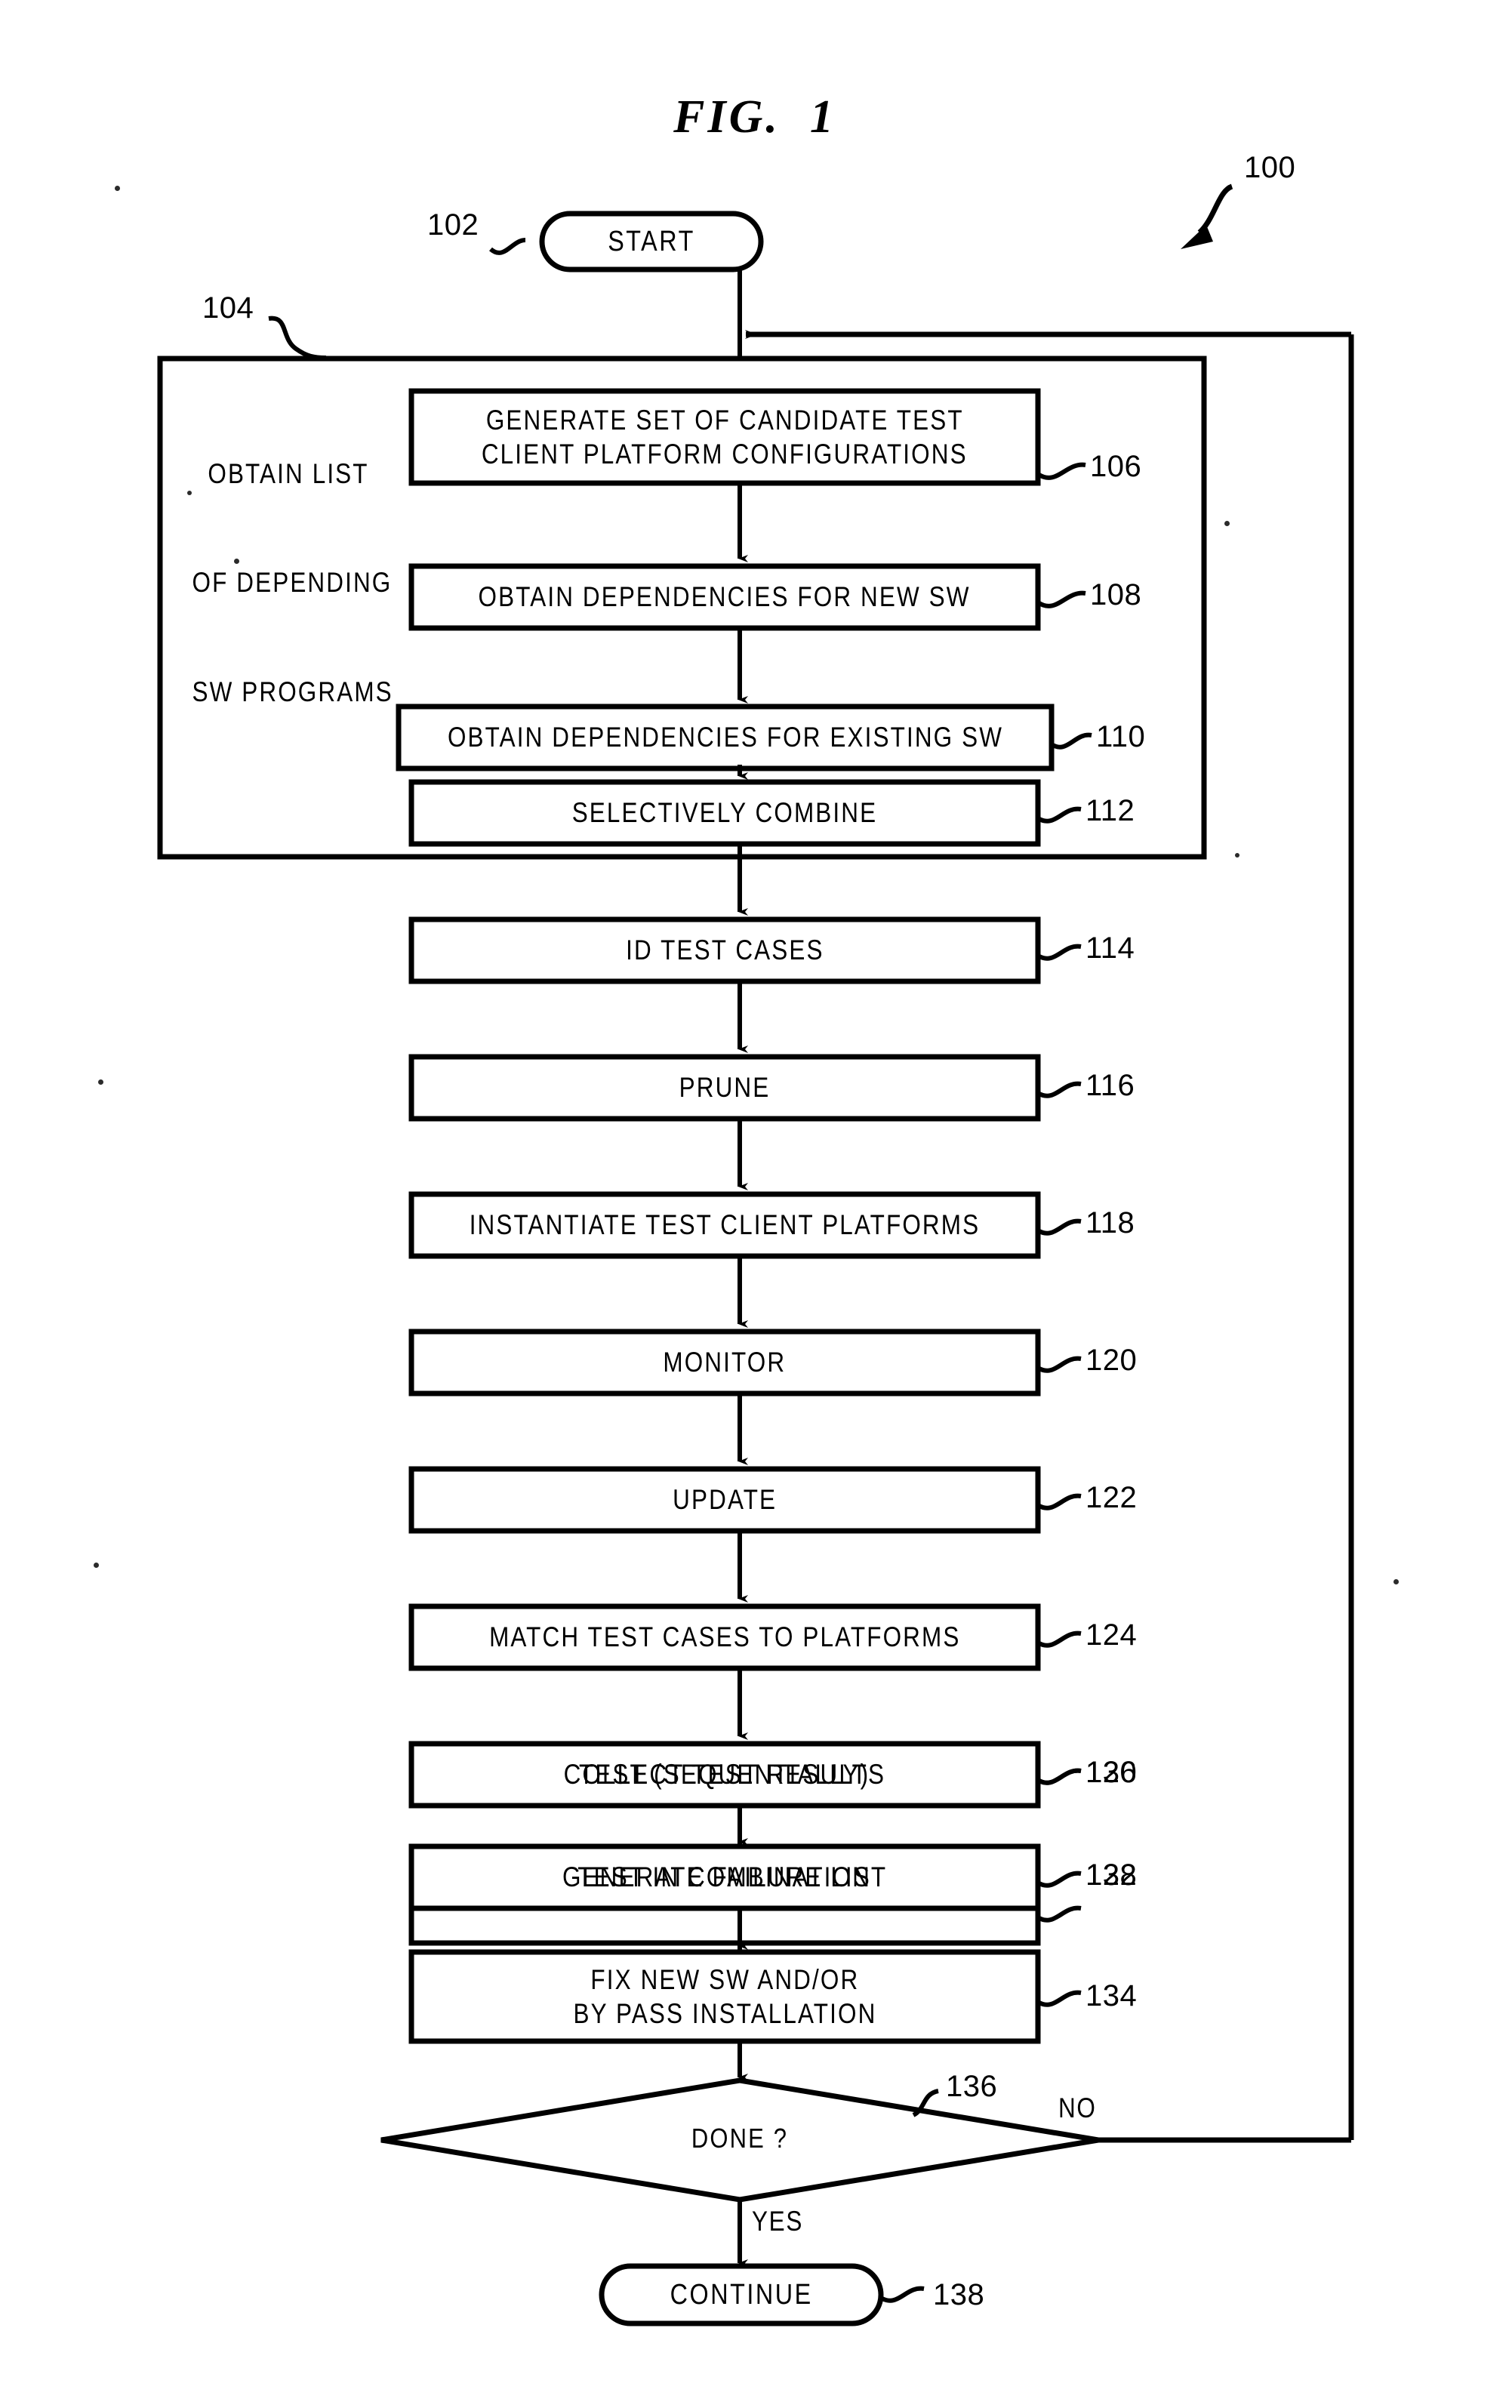 The image size is (1512, 2408). I want to click on ref-numeral-124: 124, so click(1111, 1635).